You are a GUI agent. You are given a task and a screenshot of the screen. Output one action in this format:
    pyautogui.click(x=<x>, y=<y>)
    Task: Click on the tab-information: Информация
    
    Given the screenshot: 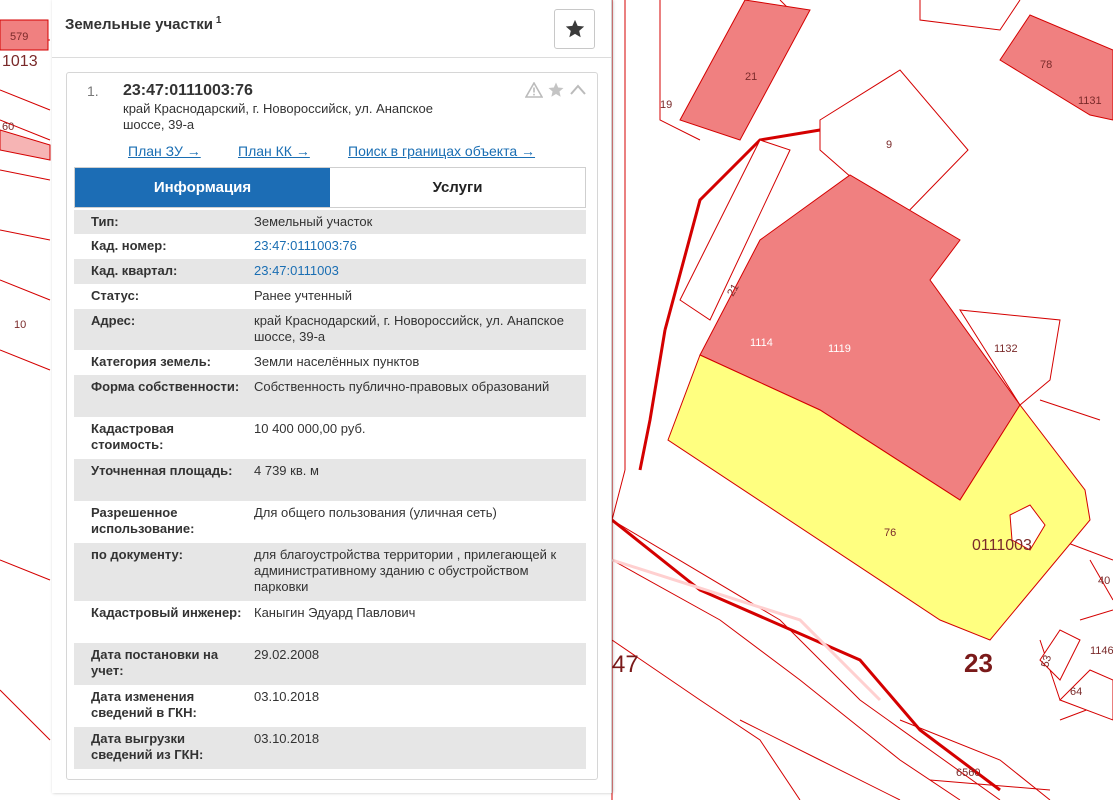 What is the action you would take?
    pyautogui.click(x=202, y=187)
    